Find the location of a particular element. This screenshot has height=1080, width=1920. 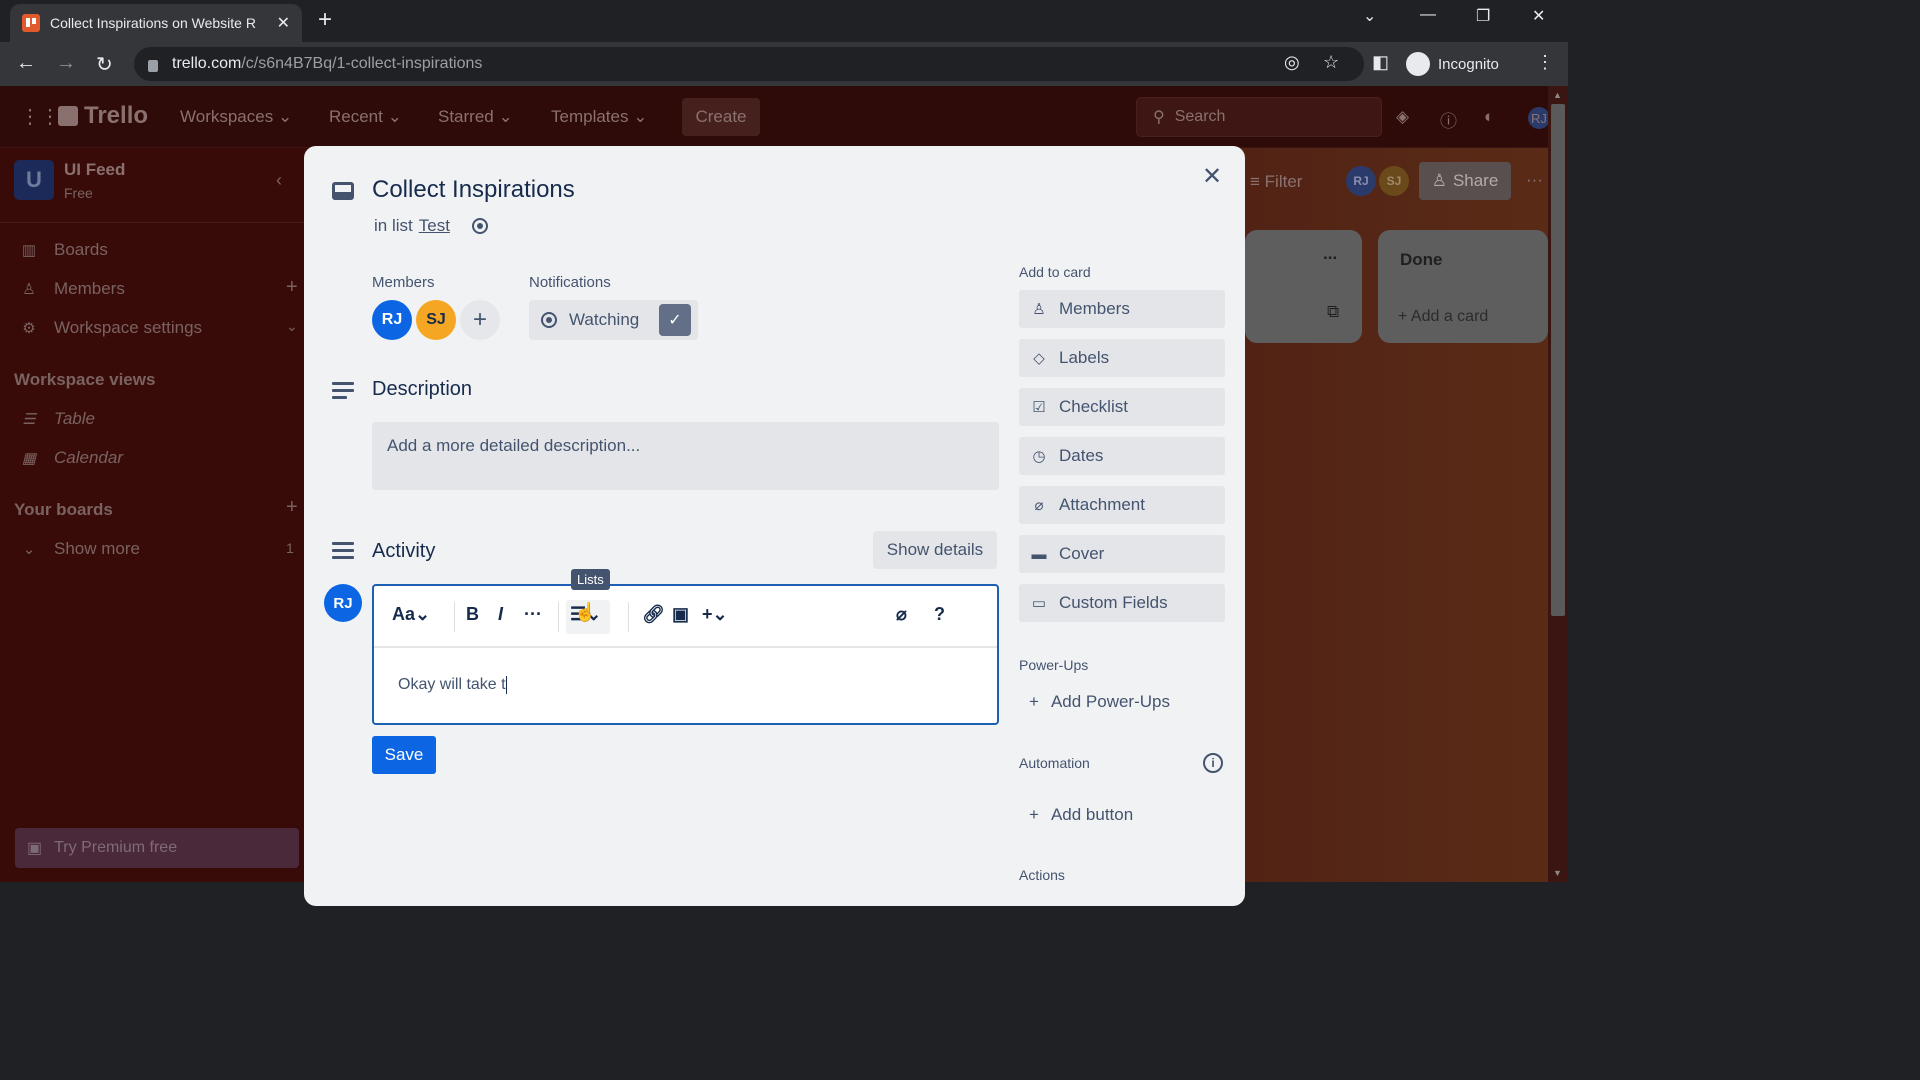

text-style-button: Aa⌄ is located at coordinates (411, 614).